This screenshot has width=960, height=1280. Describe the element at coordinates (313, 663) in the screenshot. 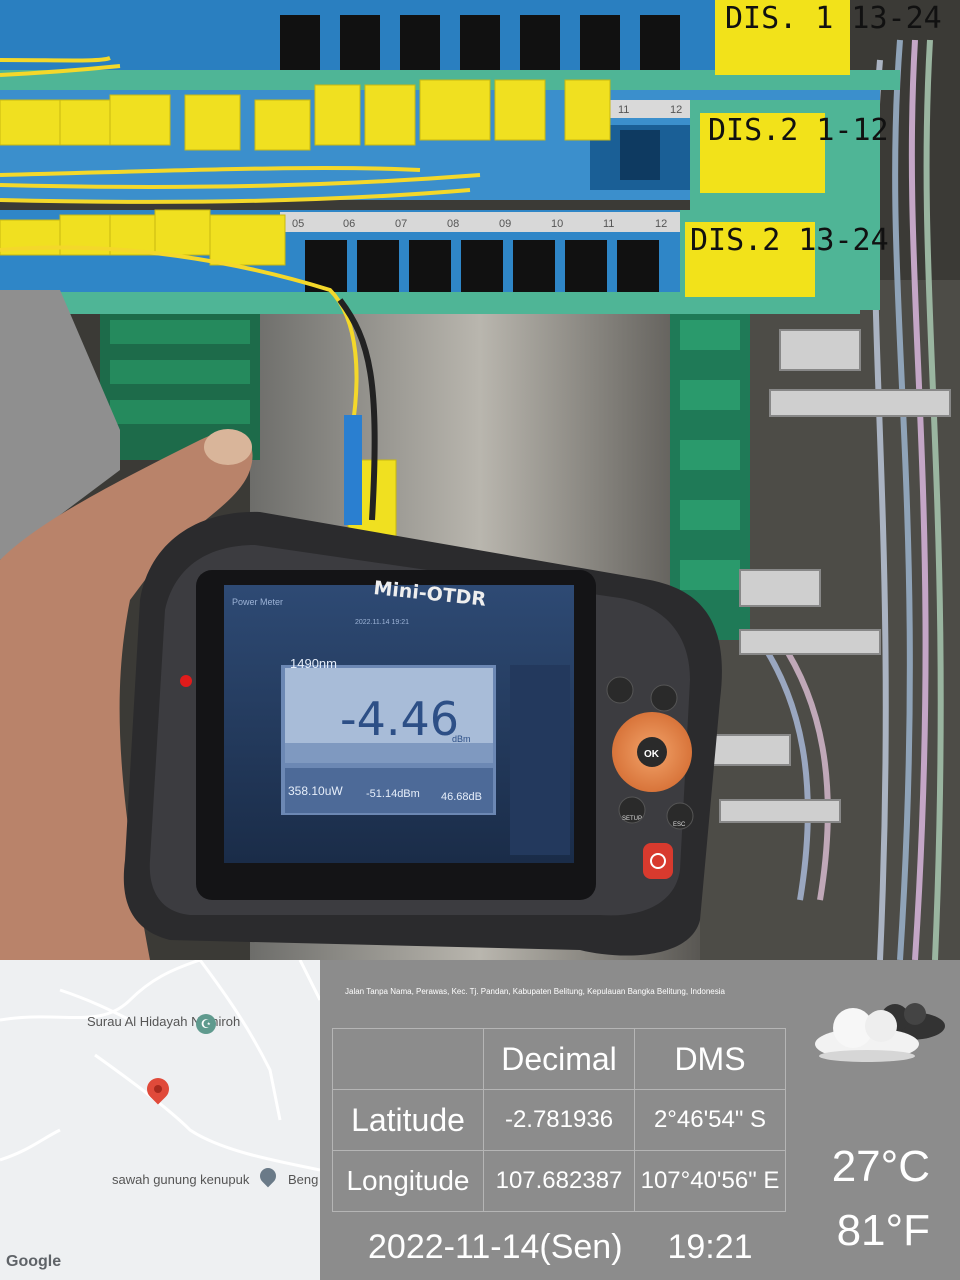

I see `device-wavelength: 1490nm` at that location.